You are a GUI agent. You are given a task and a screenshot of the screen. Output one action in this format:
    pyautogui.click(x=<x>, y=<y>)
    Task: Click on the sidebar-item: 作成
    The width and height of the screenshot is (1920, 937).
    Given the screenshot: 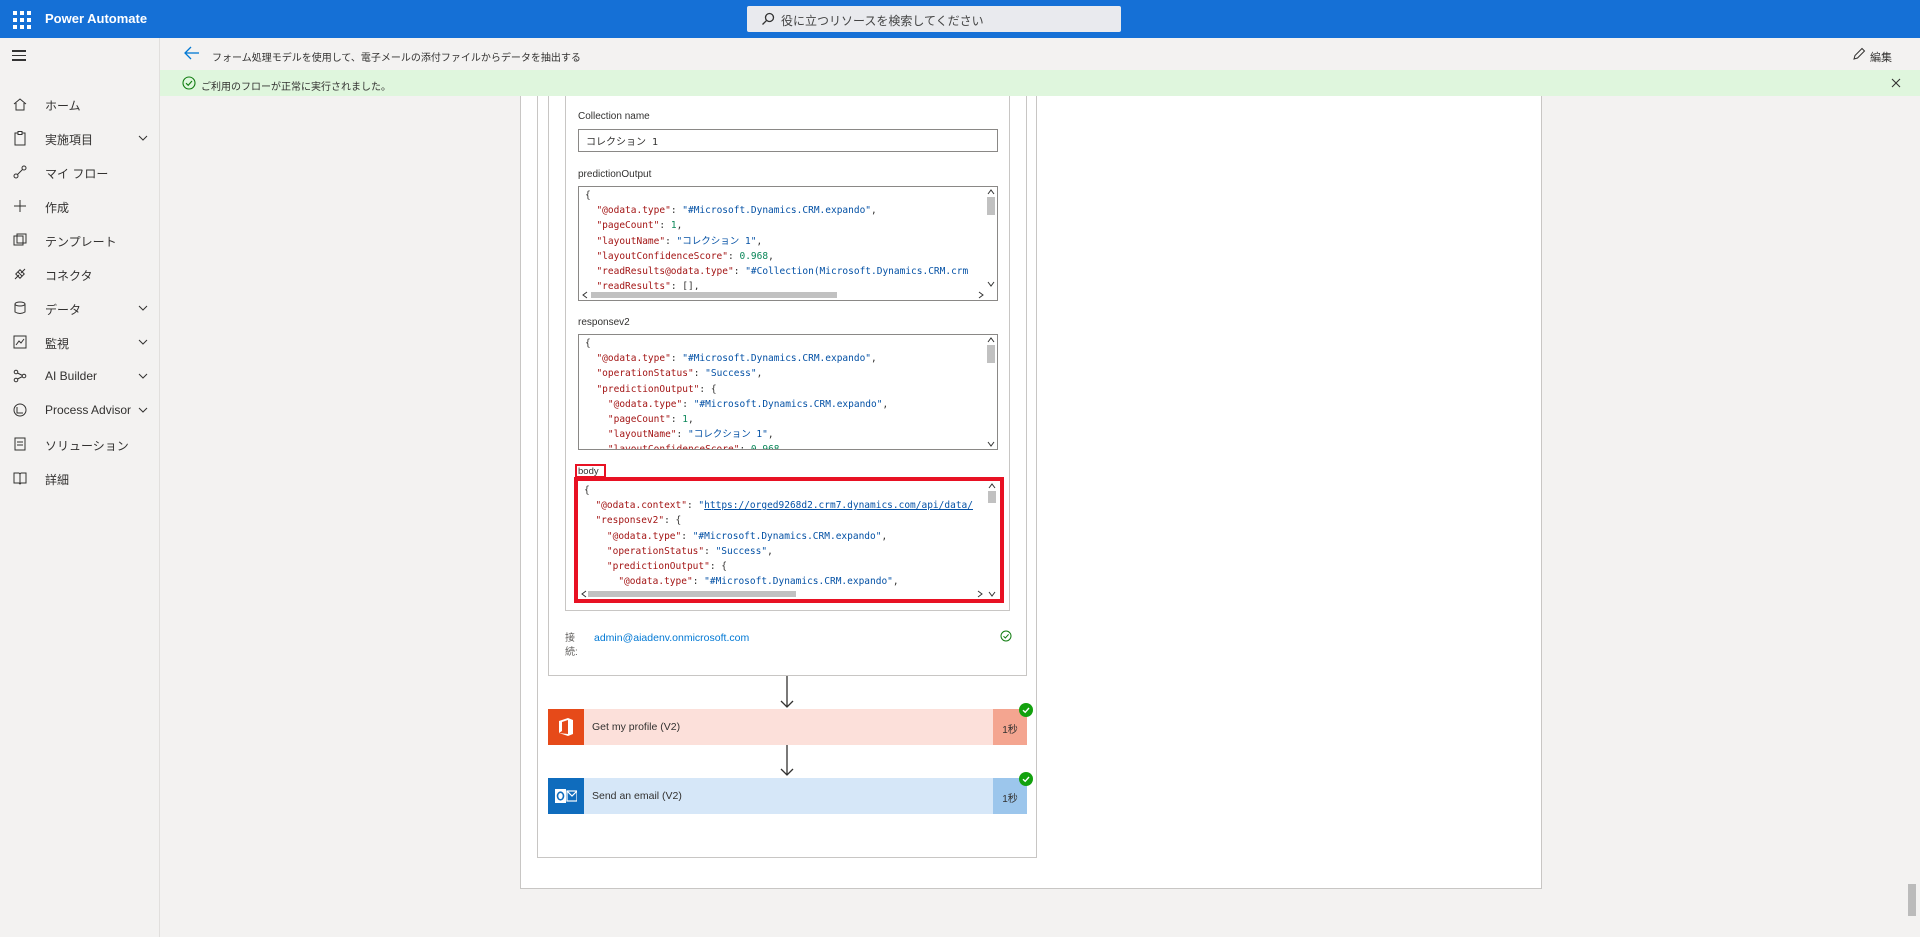 What is the action you would take?
    pyautogui.click(x=80, y=206)
    